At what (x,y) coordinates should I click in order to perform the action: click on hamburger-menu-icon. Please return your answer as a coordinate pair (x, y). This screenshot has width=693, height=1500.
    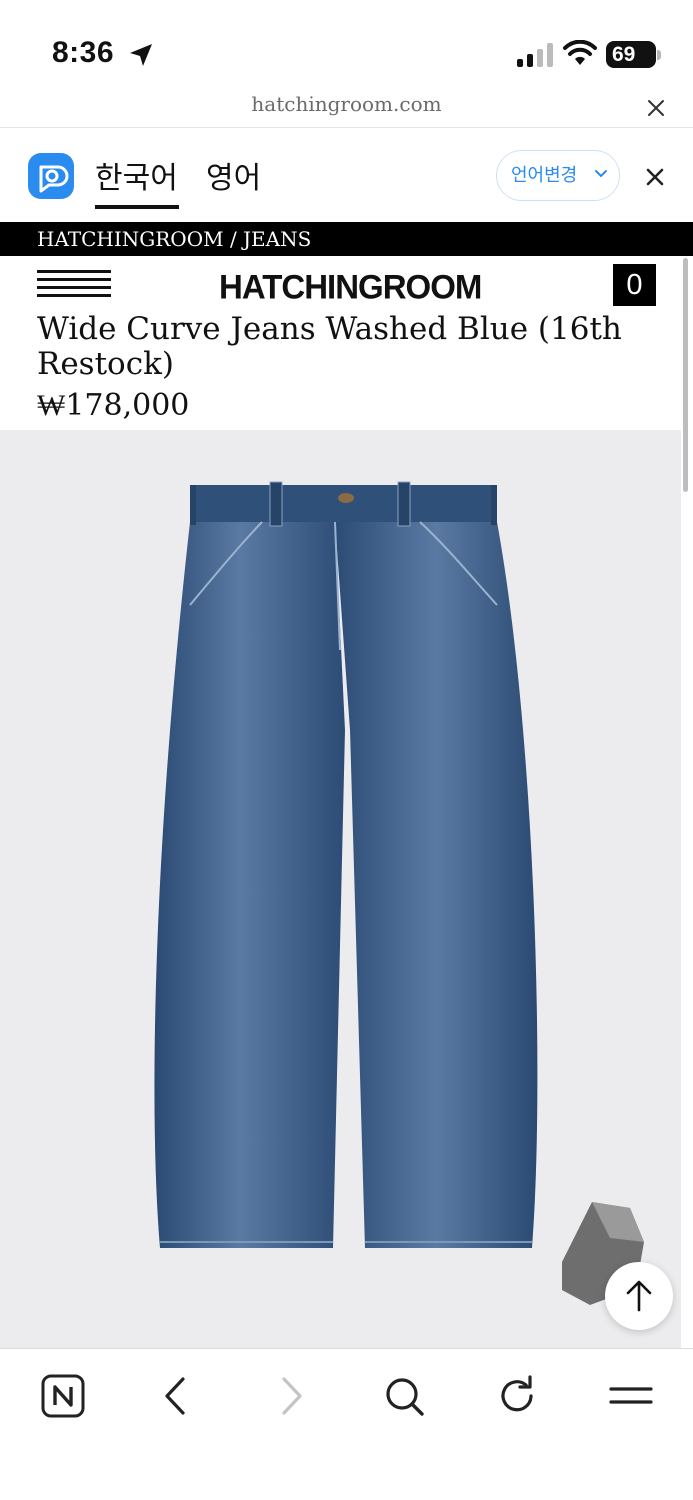
    Looking at the image, I should click on (74, 283).